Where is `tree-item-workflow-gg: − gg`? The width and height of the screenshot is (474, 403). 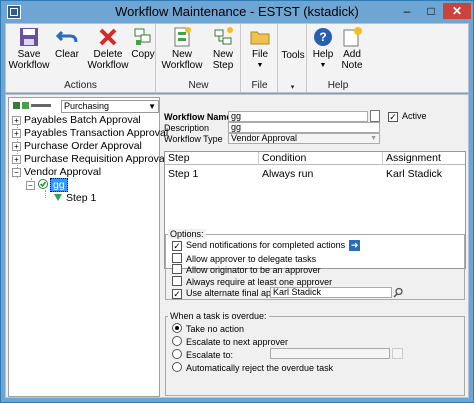 tree-item-workflow-gg: − gg is located at coordinates (47, 185).